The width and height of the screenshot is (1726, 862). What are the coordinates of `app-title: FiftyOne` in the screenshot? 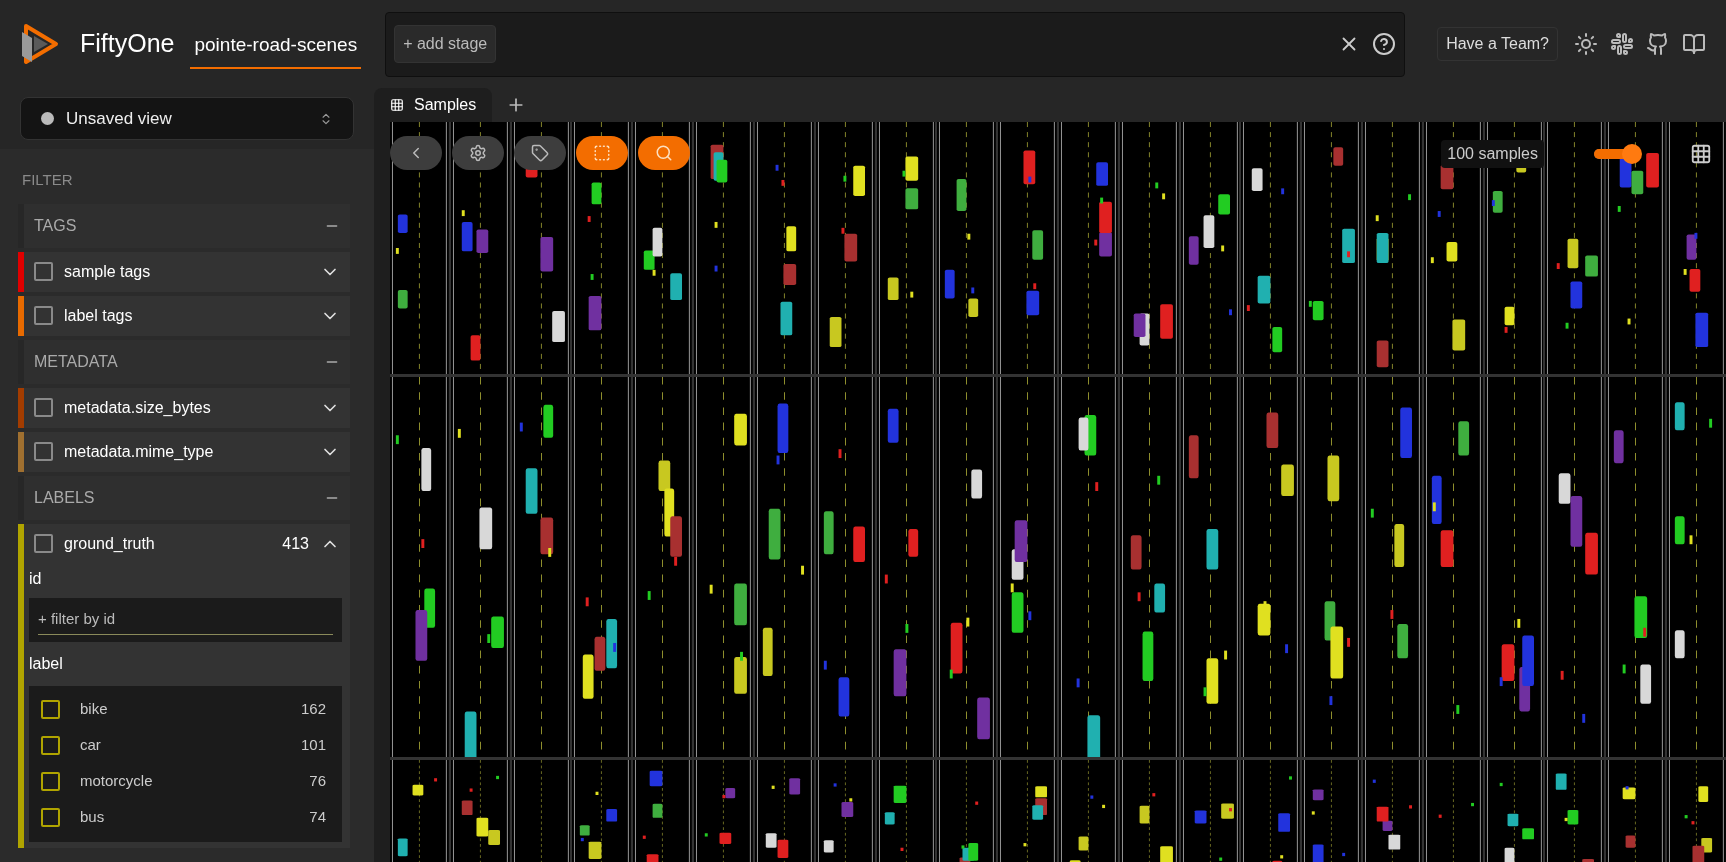 It's located at (127, 44).